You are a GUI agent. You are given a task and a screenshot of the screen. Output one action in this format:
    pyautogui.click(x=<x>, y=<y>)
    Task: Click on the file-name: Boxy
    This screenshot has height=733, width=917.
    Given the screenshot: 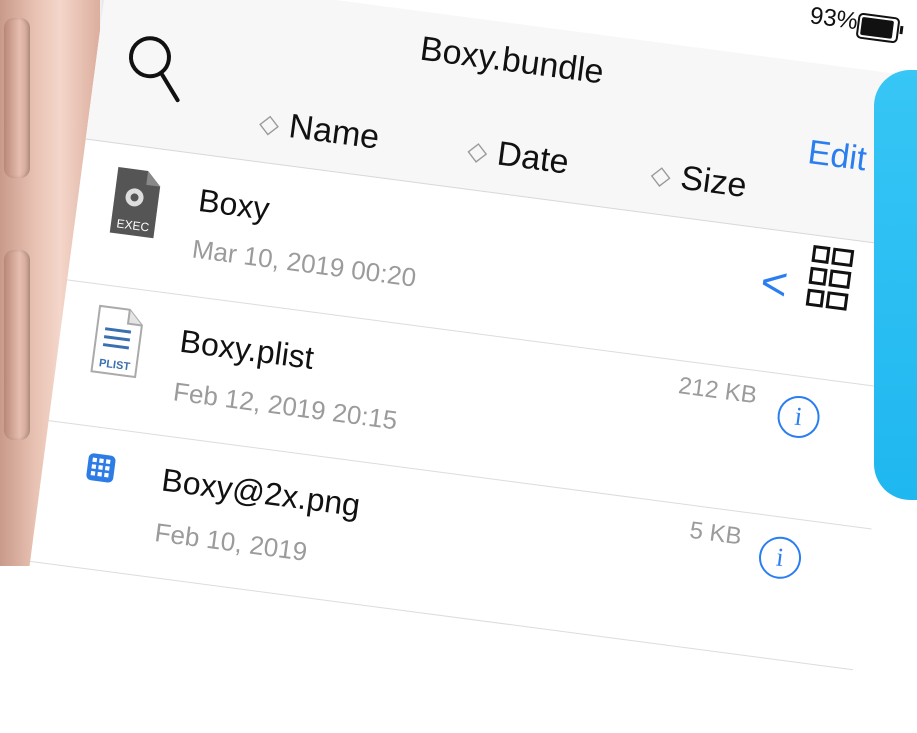 What is the action you would take?
    pyautogui.click(x=234, y=204)
    